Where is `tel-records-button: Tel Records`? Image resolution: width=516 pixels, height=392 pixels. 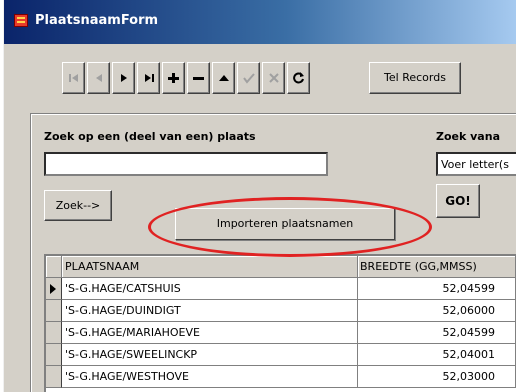
tel-records-button: Tel Records is located at coordinates (415, 78).